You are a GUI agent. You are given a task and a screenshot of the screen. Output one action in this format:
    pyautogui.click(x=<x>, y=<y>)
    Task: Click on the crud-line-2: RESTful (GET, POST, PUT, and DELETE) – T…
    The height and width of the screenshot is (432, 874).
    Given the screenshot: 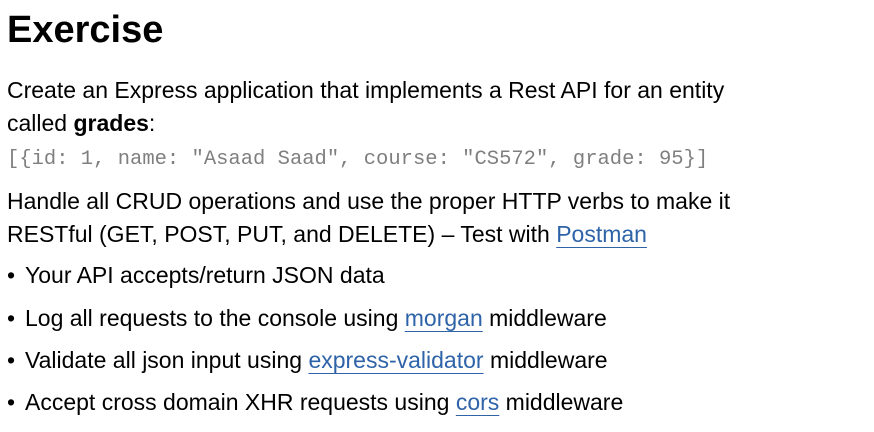 What is the action you would take?
    pyautogui.click(x=327, y=234)
    